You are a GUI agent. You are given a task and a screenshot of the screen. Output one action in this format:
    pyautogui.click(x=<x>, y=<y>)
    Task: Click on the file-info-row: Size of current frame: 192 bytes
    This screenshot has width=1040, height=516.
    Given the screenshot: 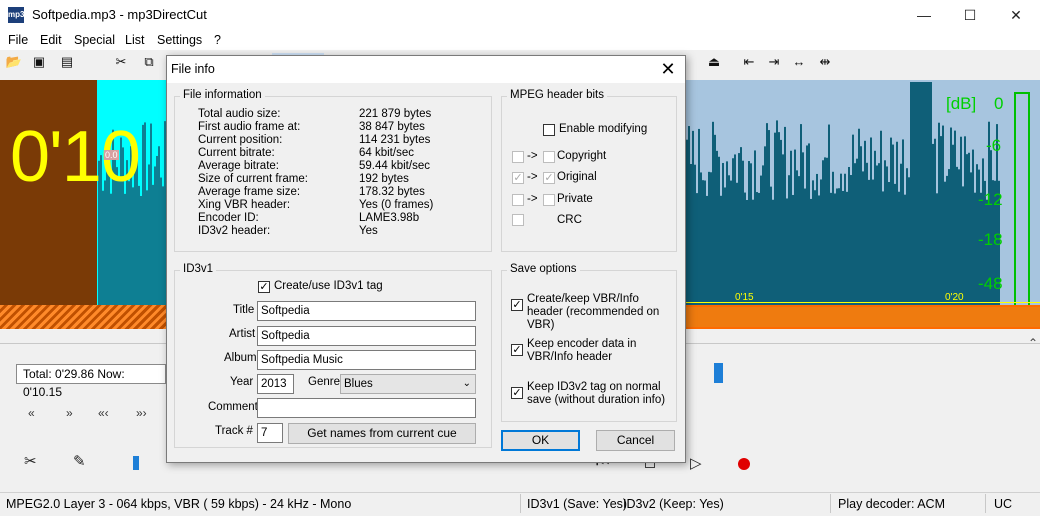 What is the action you would take?
    pyautogui.click(x=340, y=179)
    